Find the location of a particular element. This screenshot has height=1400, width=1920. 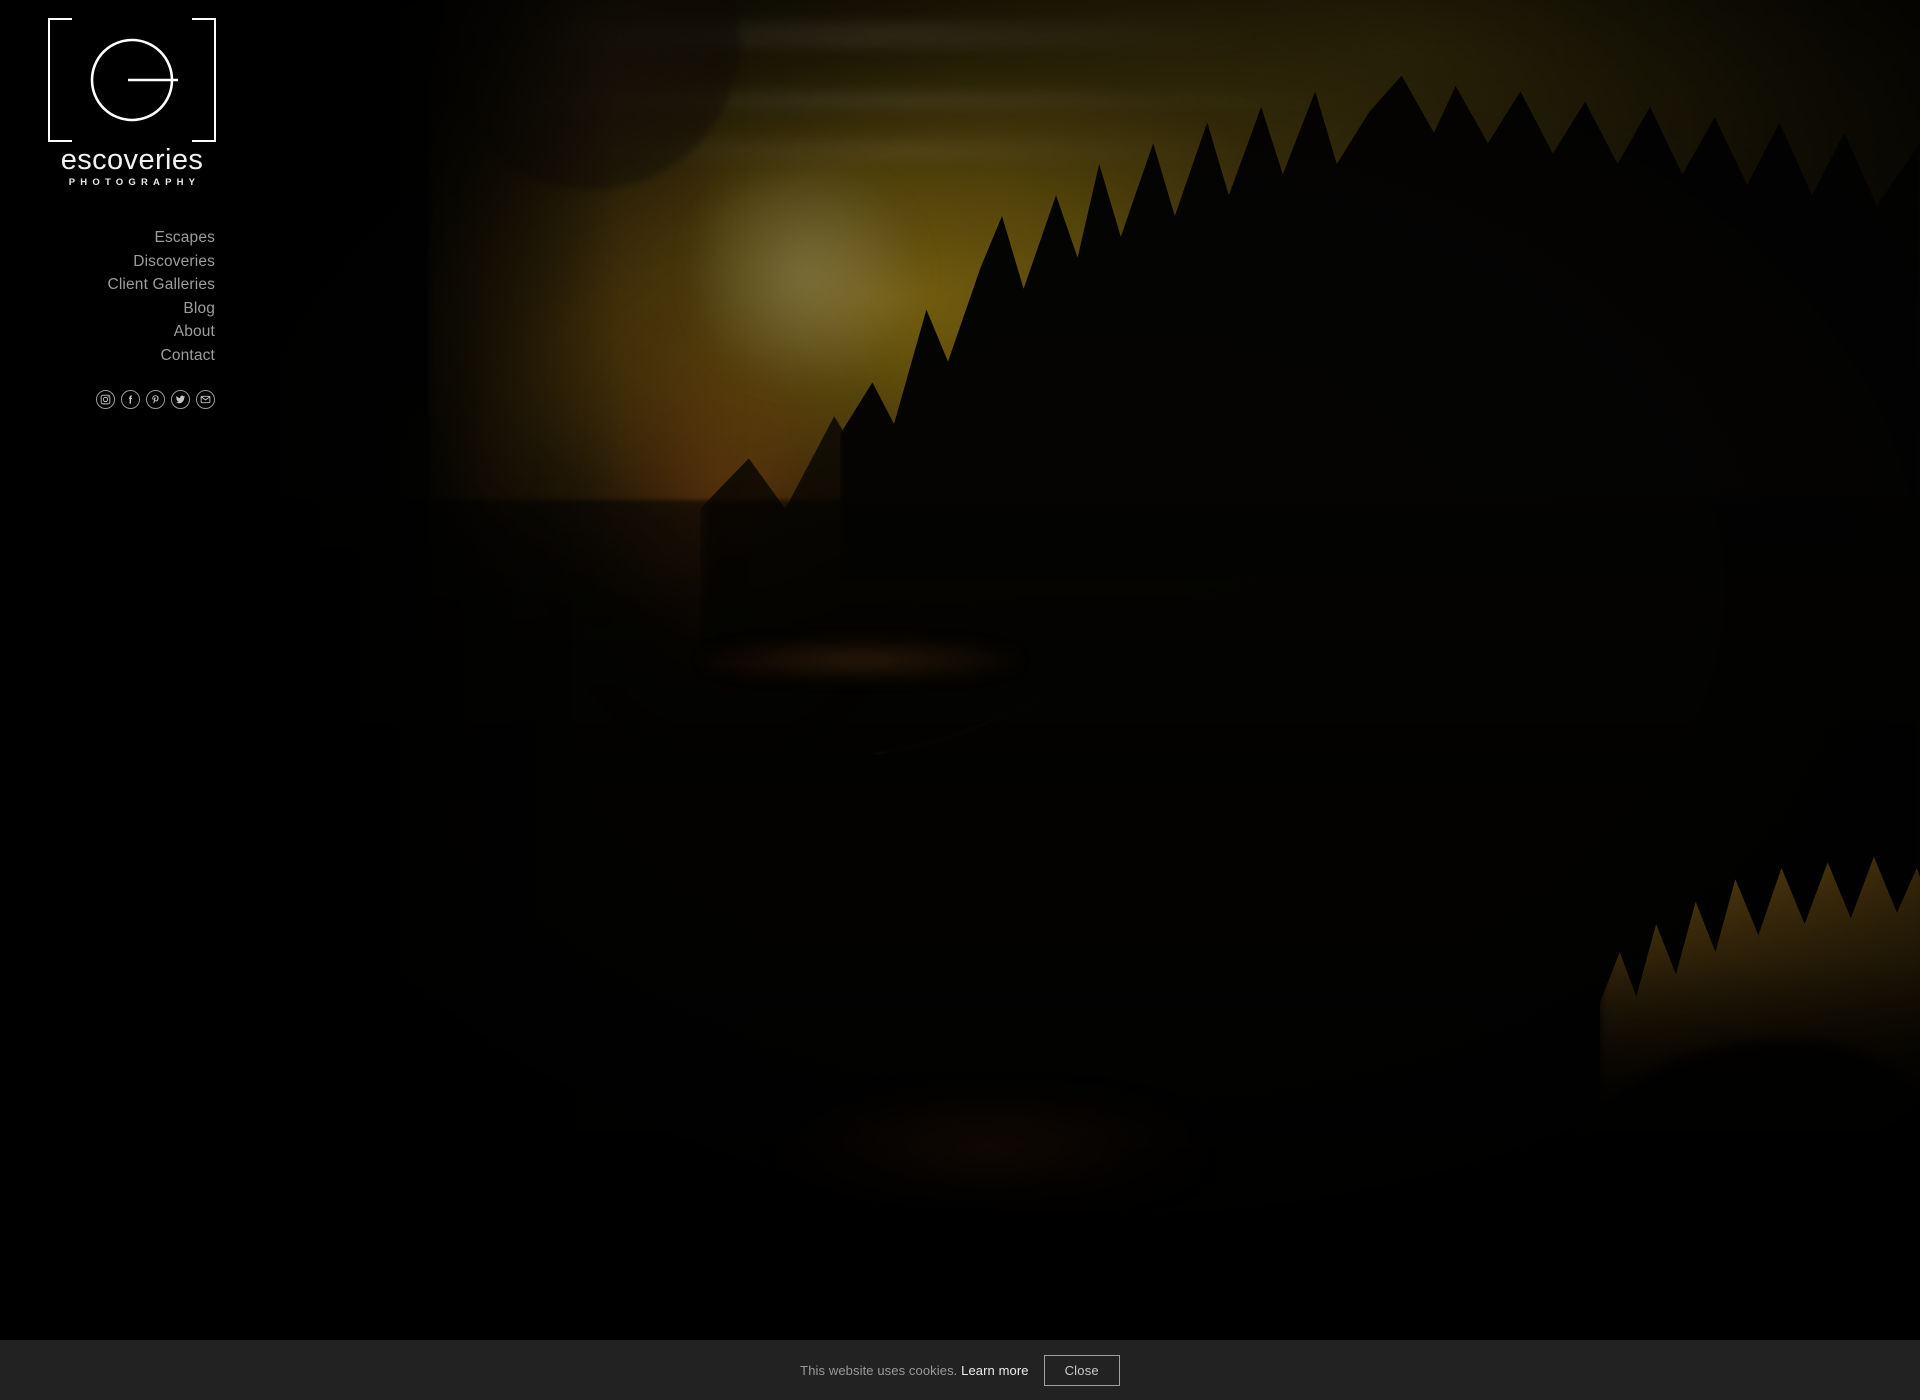

escoveries-logo-mark is located at coordinates (132, 80).